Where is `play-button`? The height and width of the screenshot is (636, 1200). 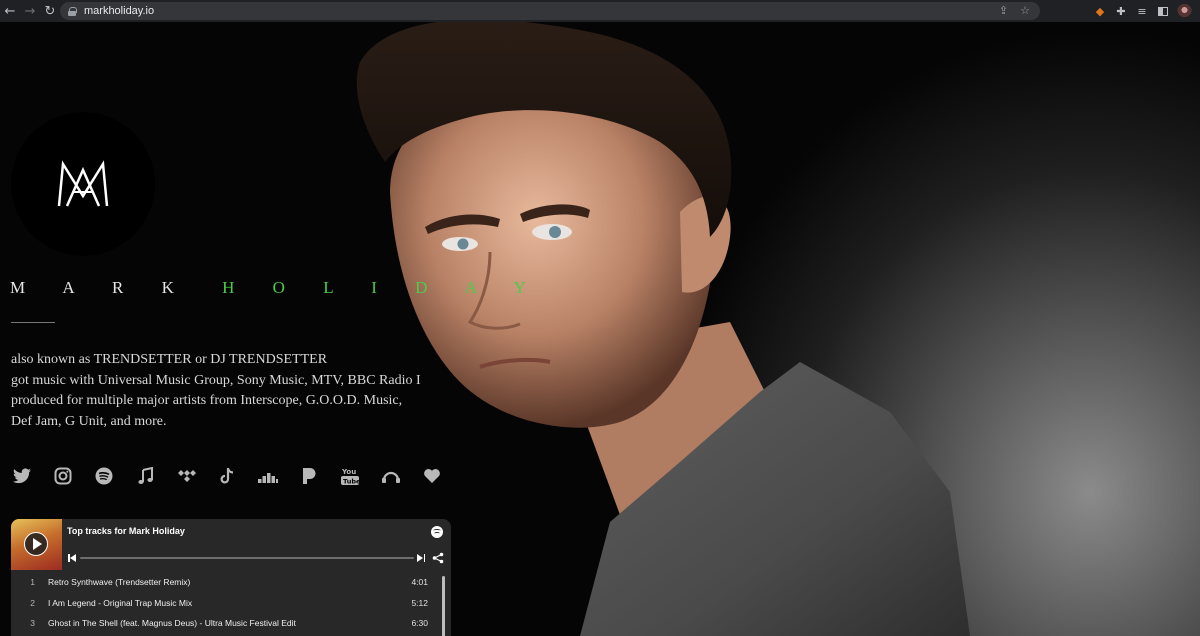 play-button is located at coordinates (36, 544).